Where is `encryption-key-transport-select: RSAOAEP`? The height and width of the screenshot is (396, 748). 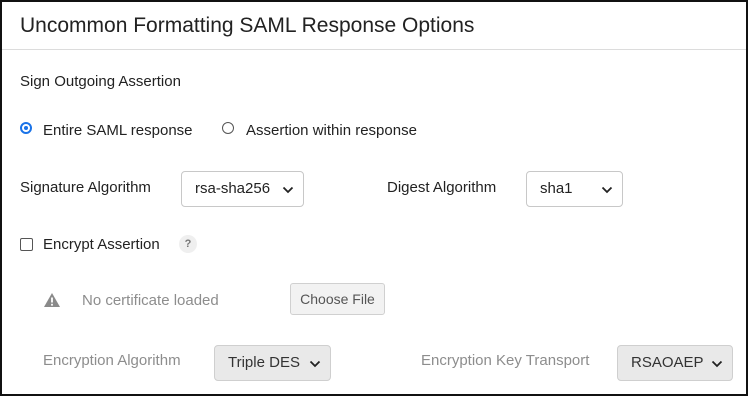
encryption-key-transport-select: RSAOAEP is located at coordinates (675, 363).